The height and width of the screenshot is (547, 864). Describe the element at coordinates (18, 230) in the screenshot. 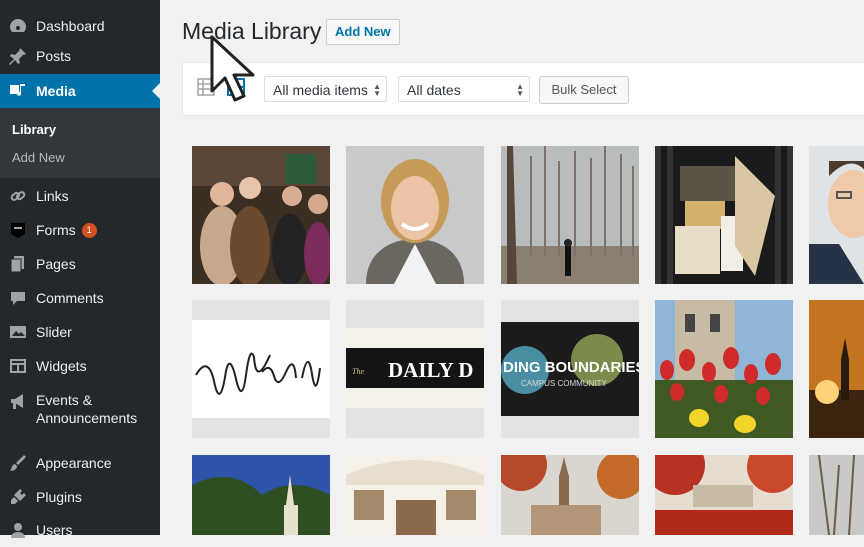

I see `forms-icon` at that location.